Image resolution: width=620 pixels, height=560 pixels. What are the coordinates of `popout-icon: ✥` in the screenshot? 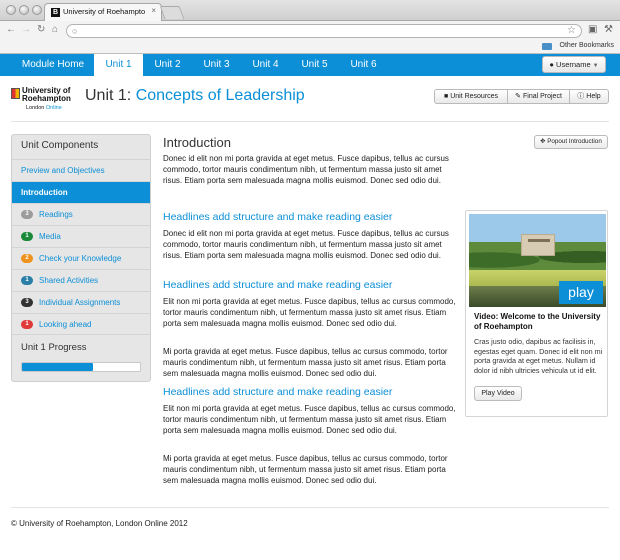 It's located at (543, 141).